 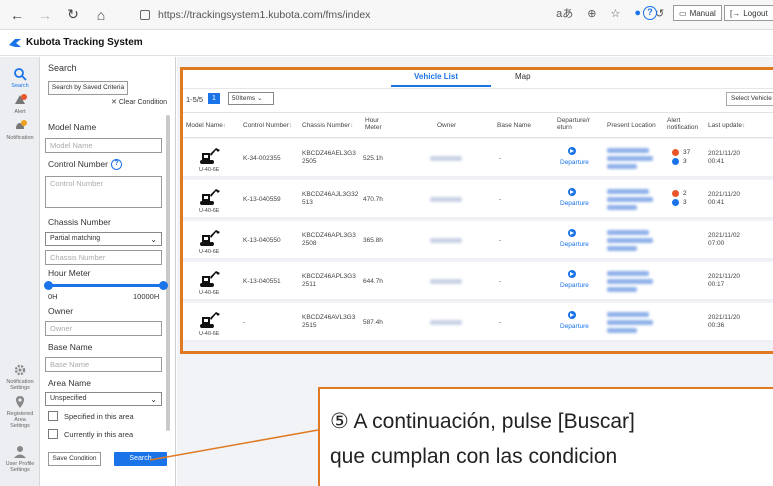 What do you see at coordinates (474, 456) in the screenshot?
I see `callout-text-line2: que cumplan con las condicion` at bounding box center [474, 456].